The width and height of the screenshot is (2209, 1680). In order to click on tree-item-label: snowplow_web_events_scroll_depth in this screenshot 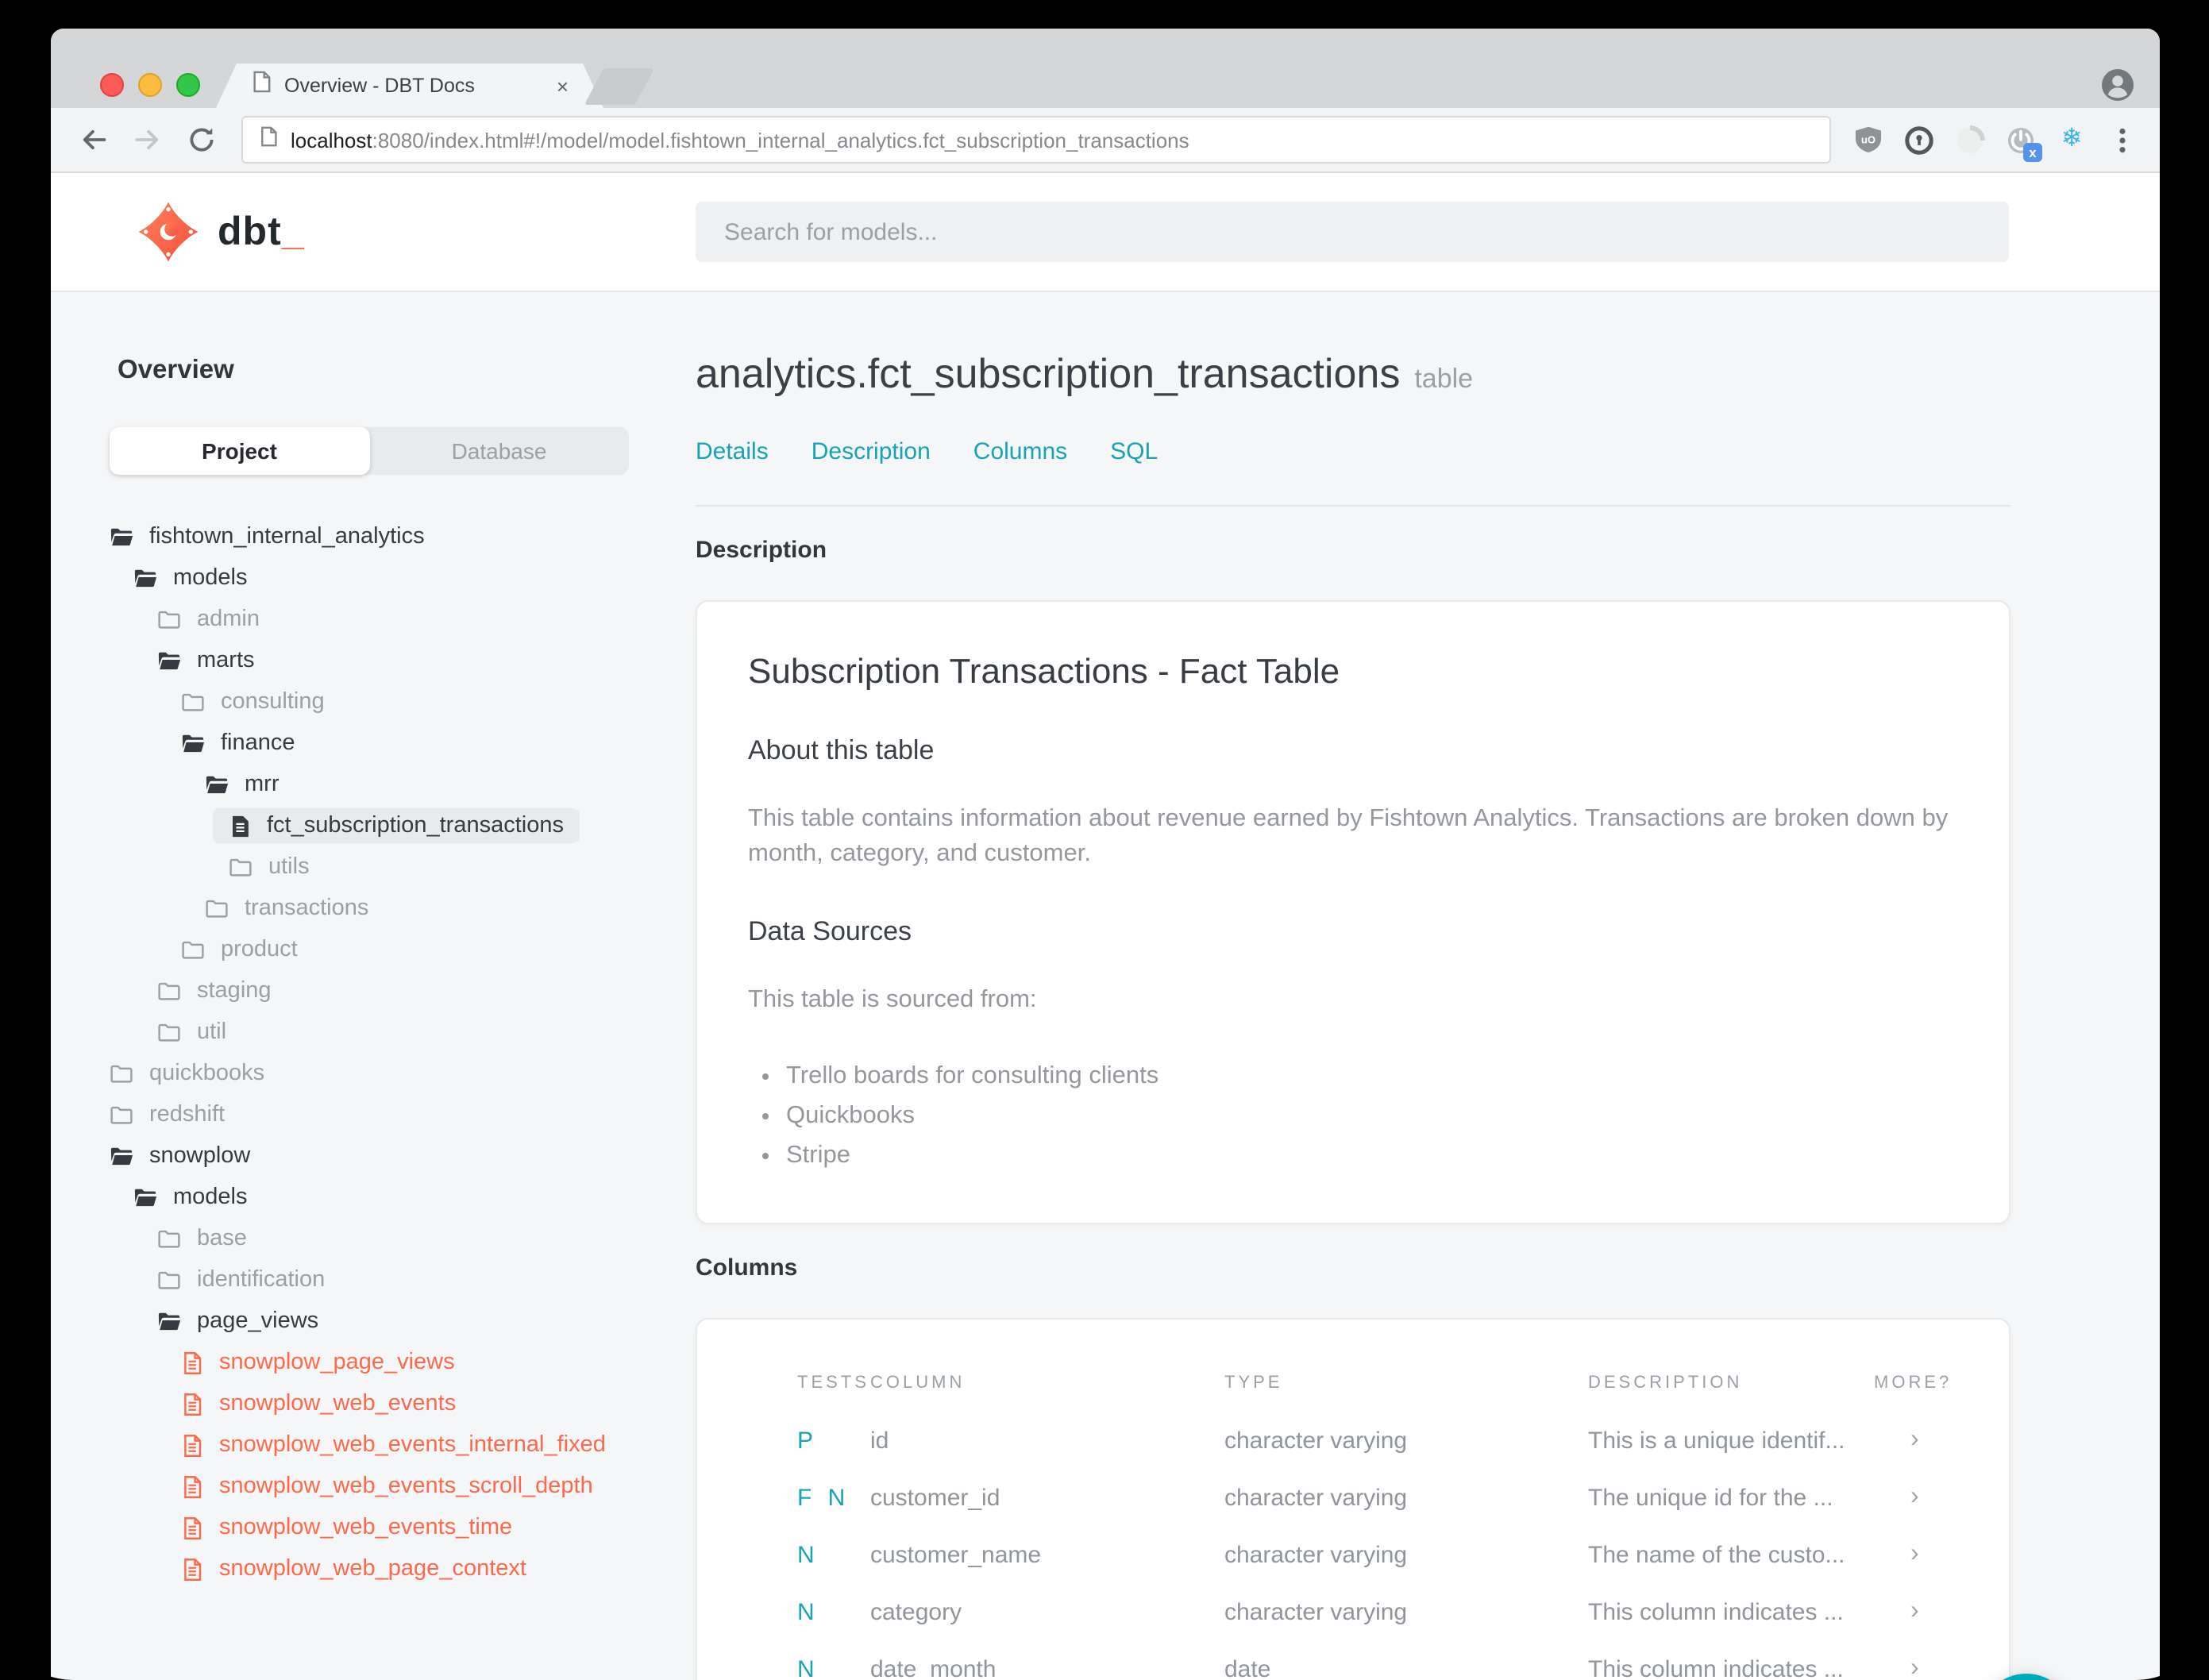, I will do `click(406, 1486)`.